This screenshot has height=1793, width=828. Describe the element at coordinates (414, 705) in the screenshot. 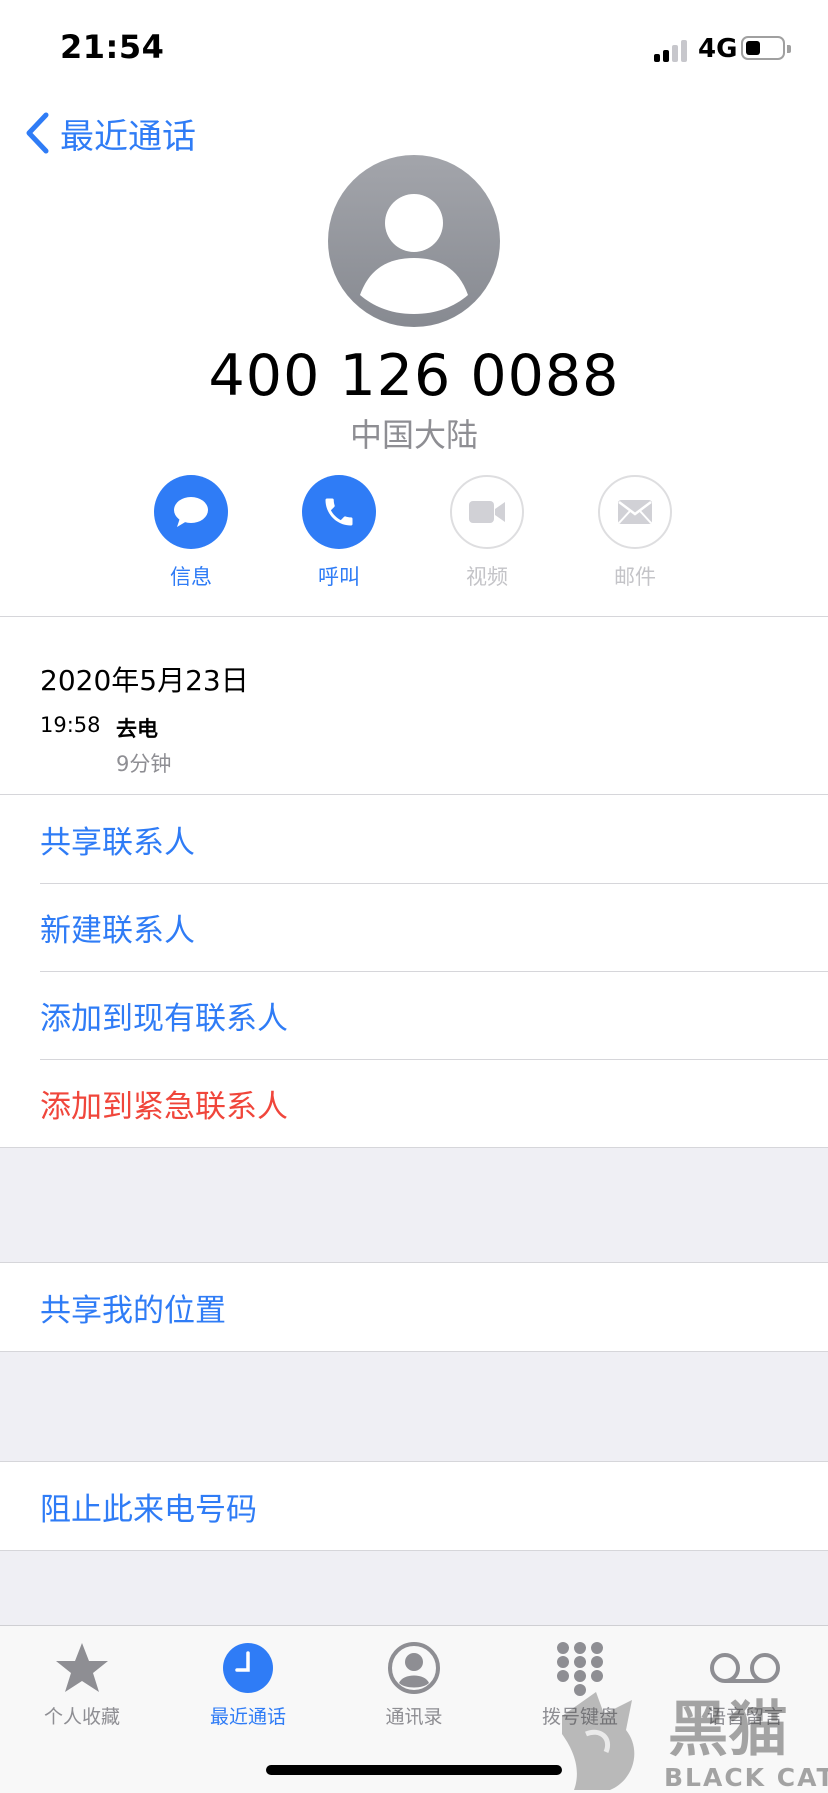

I see `call-log: 2020年5月23日 19:58 去电 9分钟` at that location.